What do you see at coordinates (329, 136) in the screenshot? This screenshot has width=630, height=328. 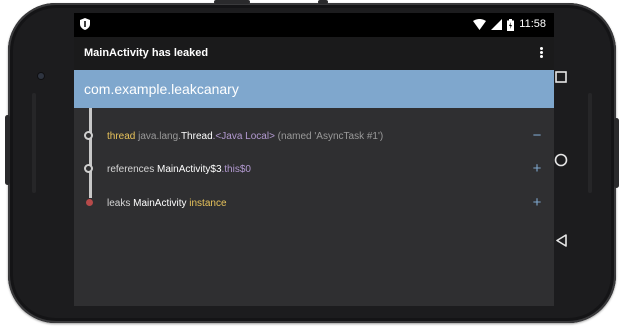 I see `trace-detail: (named 'AsyncTask #1')` at bounding box center [329, 136].